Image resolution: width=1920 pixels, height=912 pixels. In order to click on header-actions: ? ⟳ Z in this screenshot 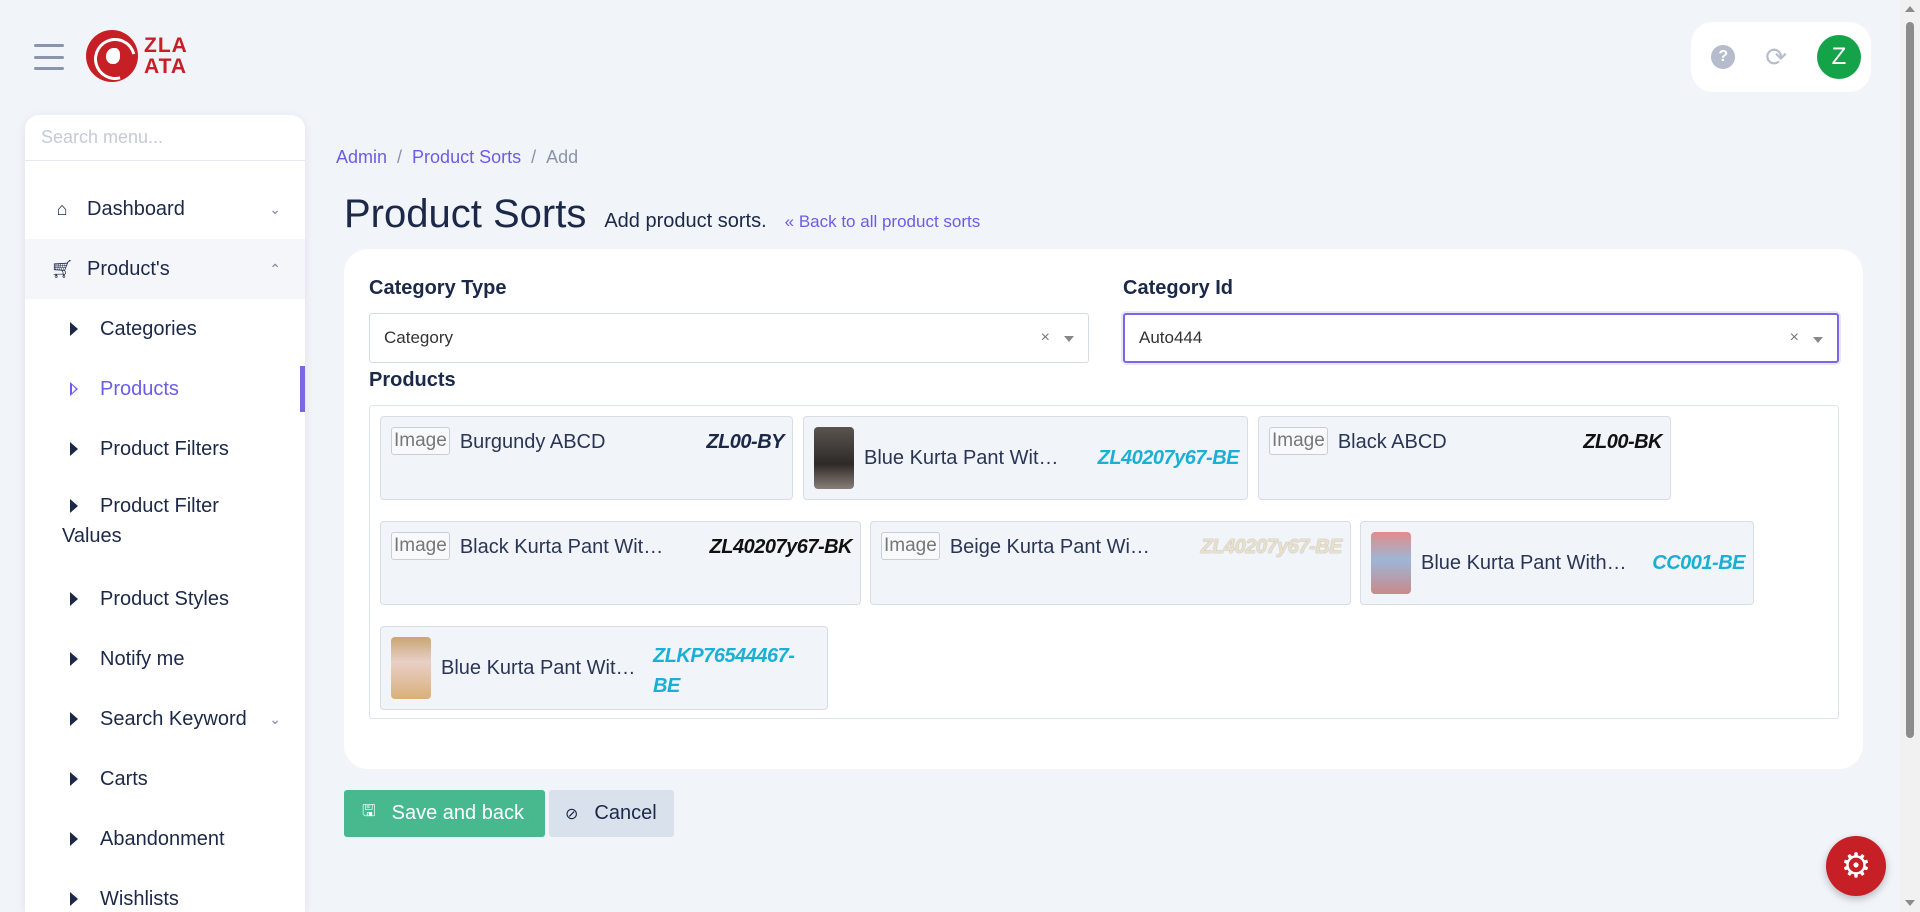, I will do `click(1781, 57)`.